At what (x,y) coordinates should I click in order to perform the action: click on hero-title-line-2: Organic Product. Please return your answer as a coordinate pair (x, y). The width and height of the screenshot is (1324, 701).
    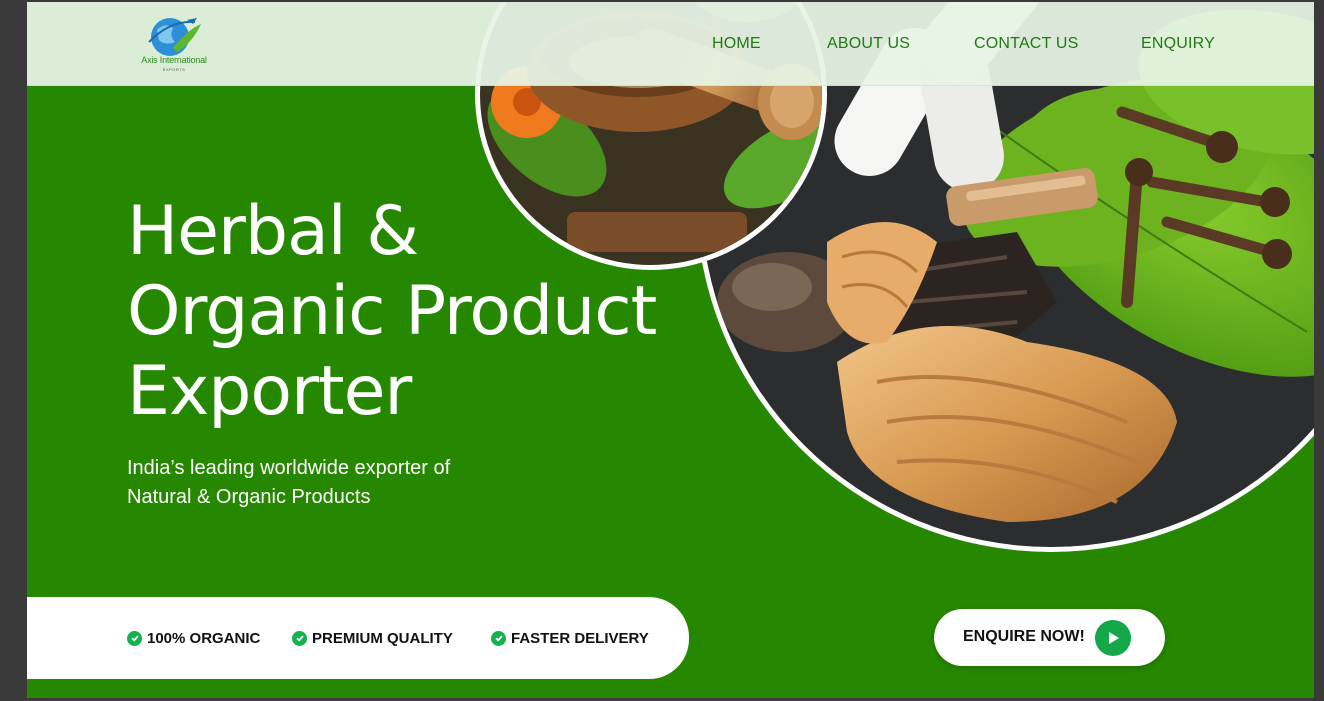
    Looking at the image, I should click on (392, 311).